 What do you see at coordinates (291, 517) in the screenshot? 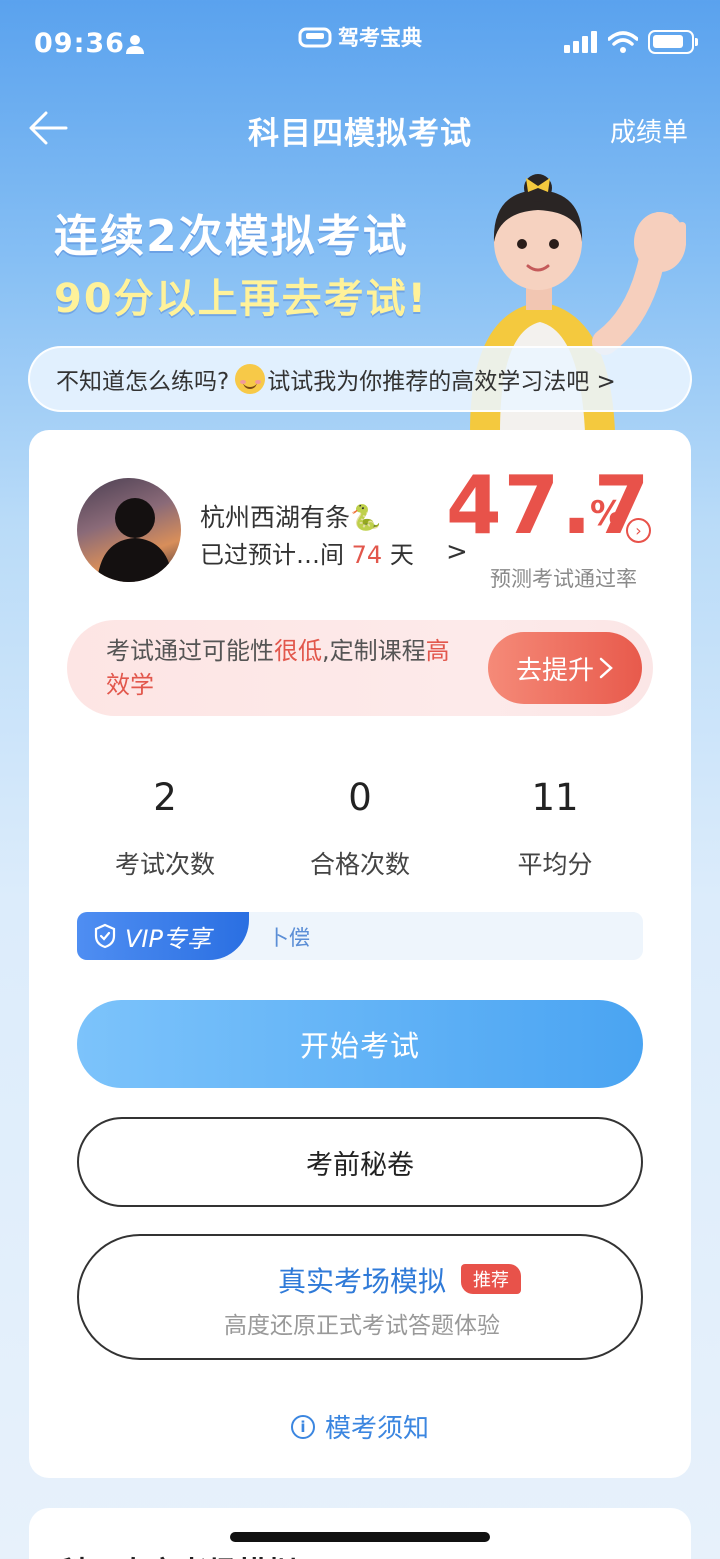
I see `username: 杭州西湖有条🐍` at bounding box center [291, 517].